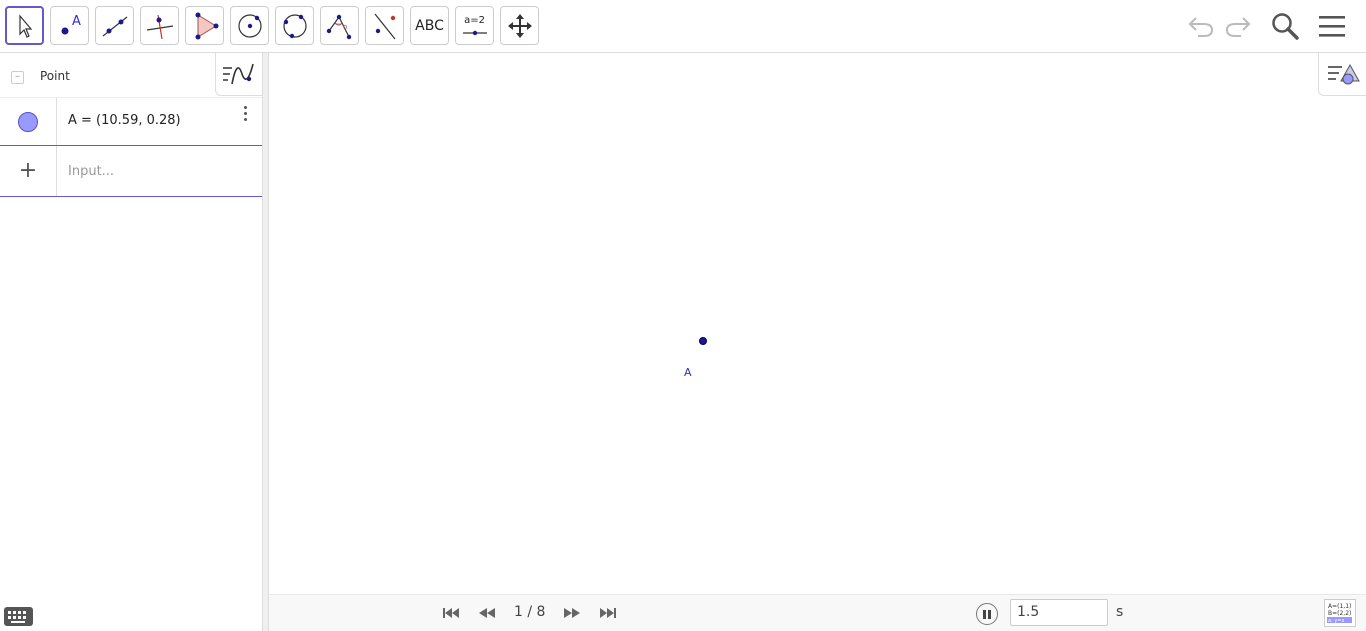 The height and width of the screenshot is (631, 1366). I want to click on add-item-button: +, so click(28, 171).